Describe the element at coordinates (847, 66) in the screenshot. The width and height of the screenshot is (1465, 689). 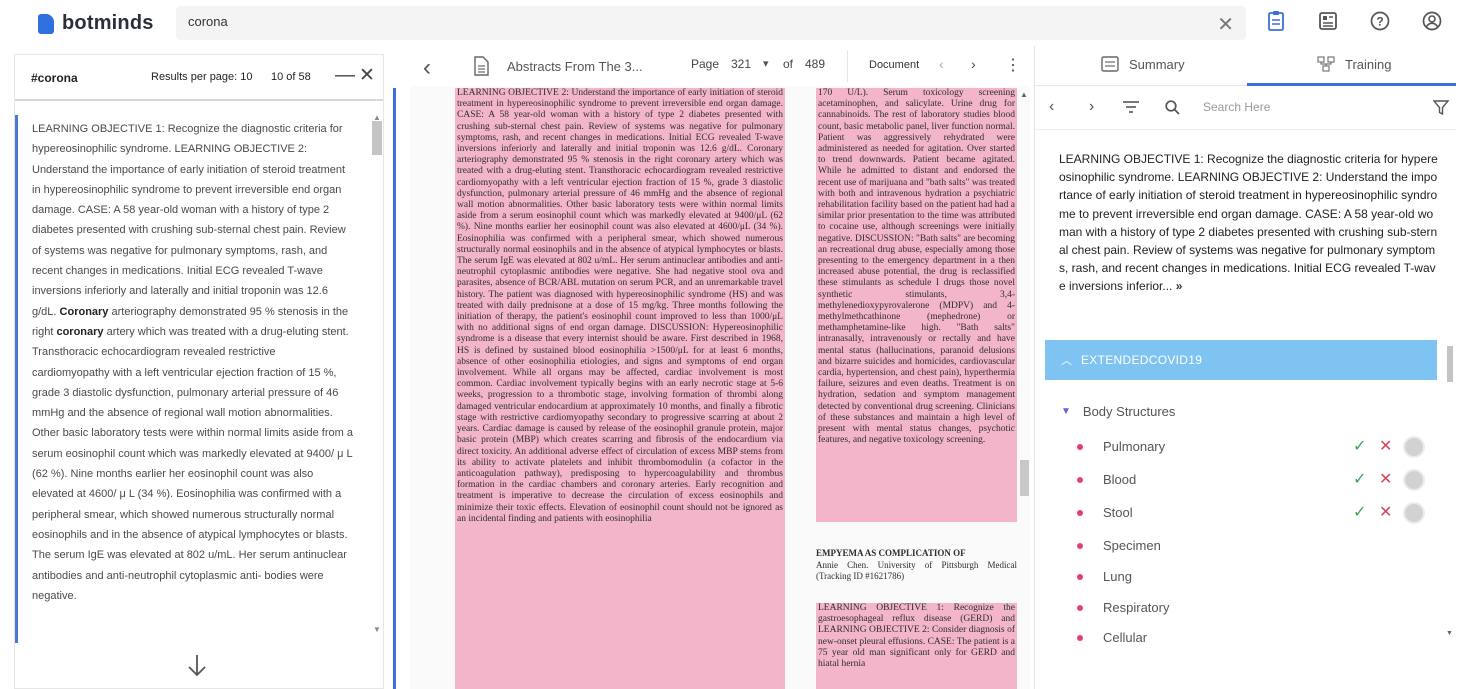
I see `divider` at that location.